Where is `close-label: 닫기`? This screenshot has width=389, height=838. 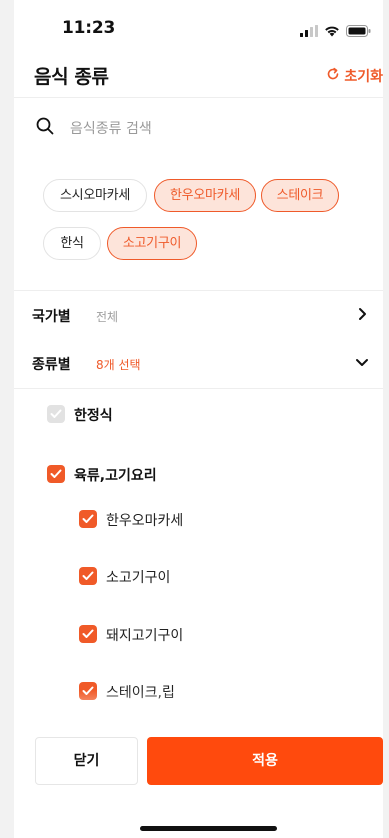 close-label: 닫기 is located at coordinates (86, 761).